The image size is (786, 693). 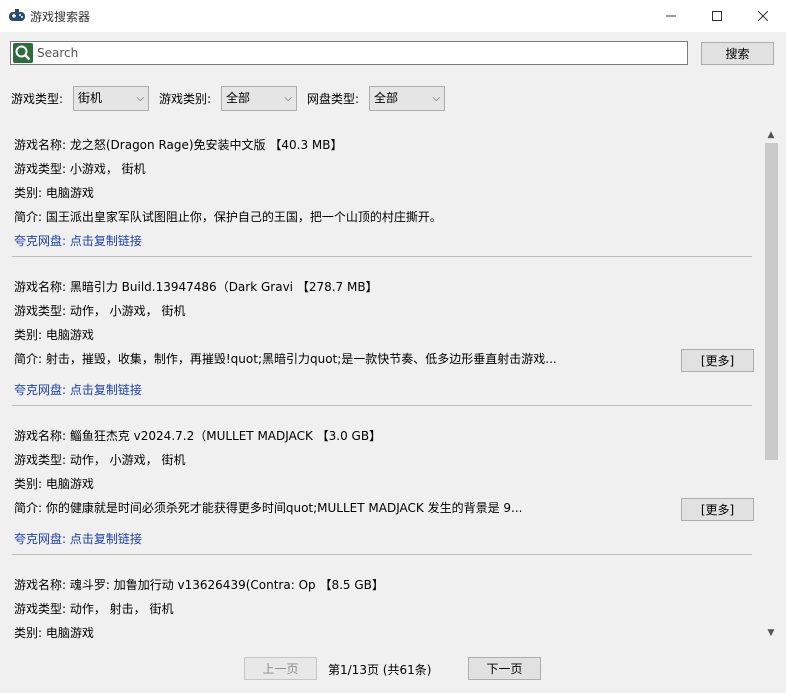 I want to click on search-icon, so click(x=23, y=53).